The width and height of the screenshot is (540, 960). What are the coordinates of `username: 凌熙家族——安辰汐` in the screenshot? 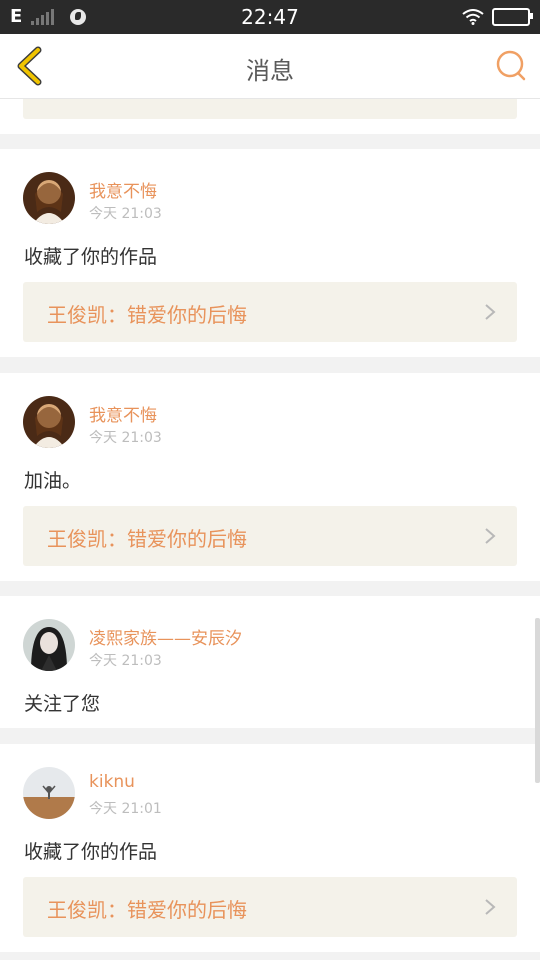 It's located at (165, 636).